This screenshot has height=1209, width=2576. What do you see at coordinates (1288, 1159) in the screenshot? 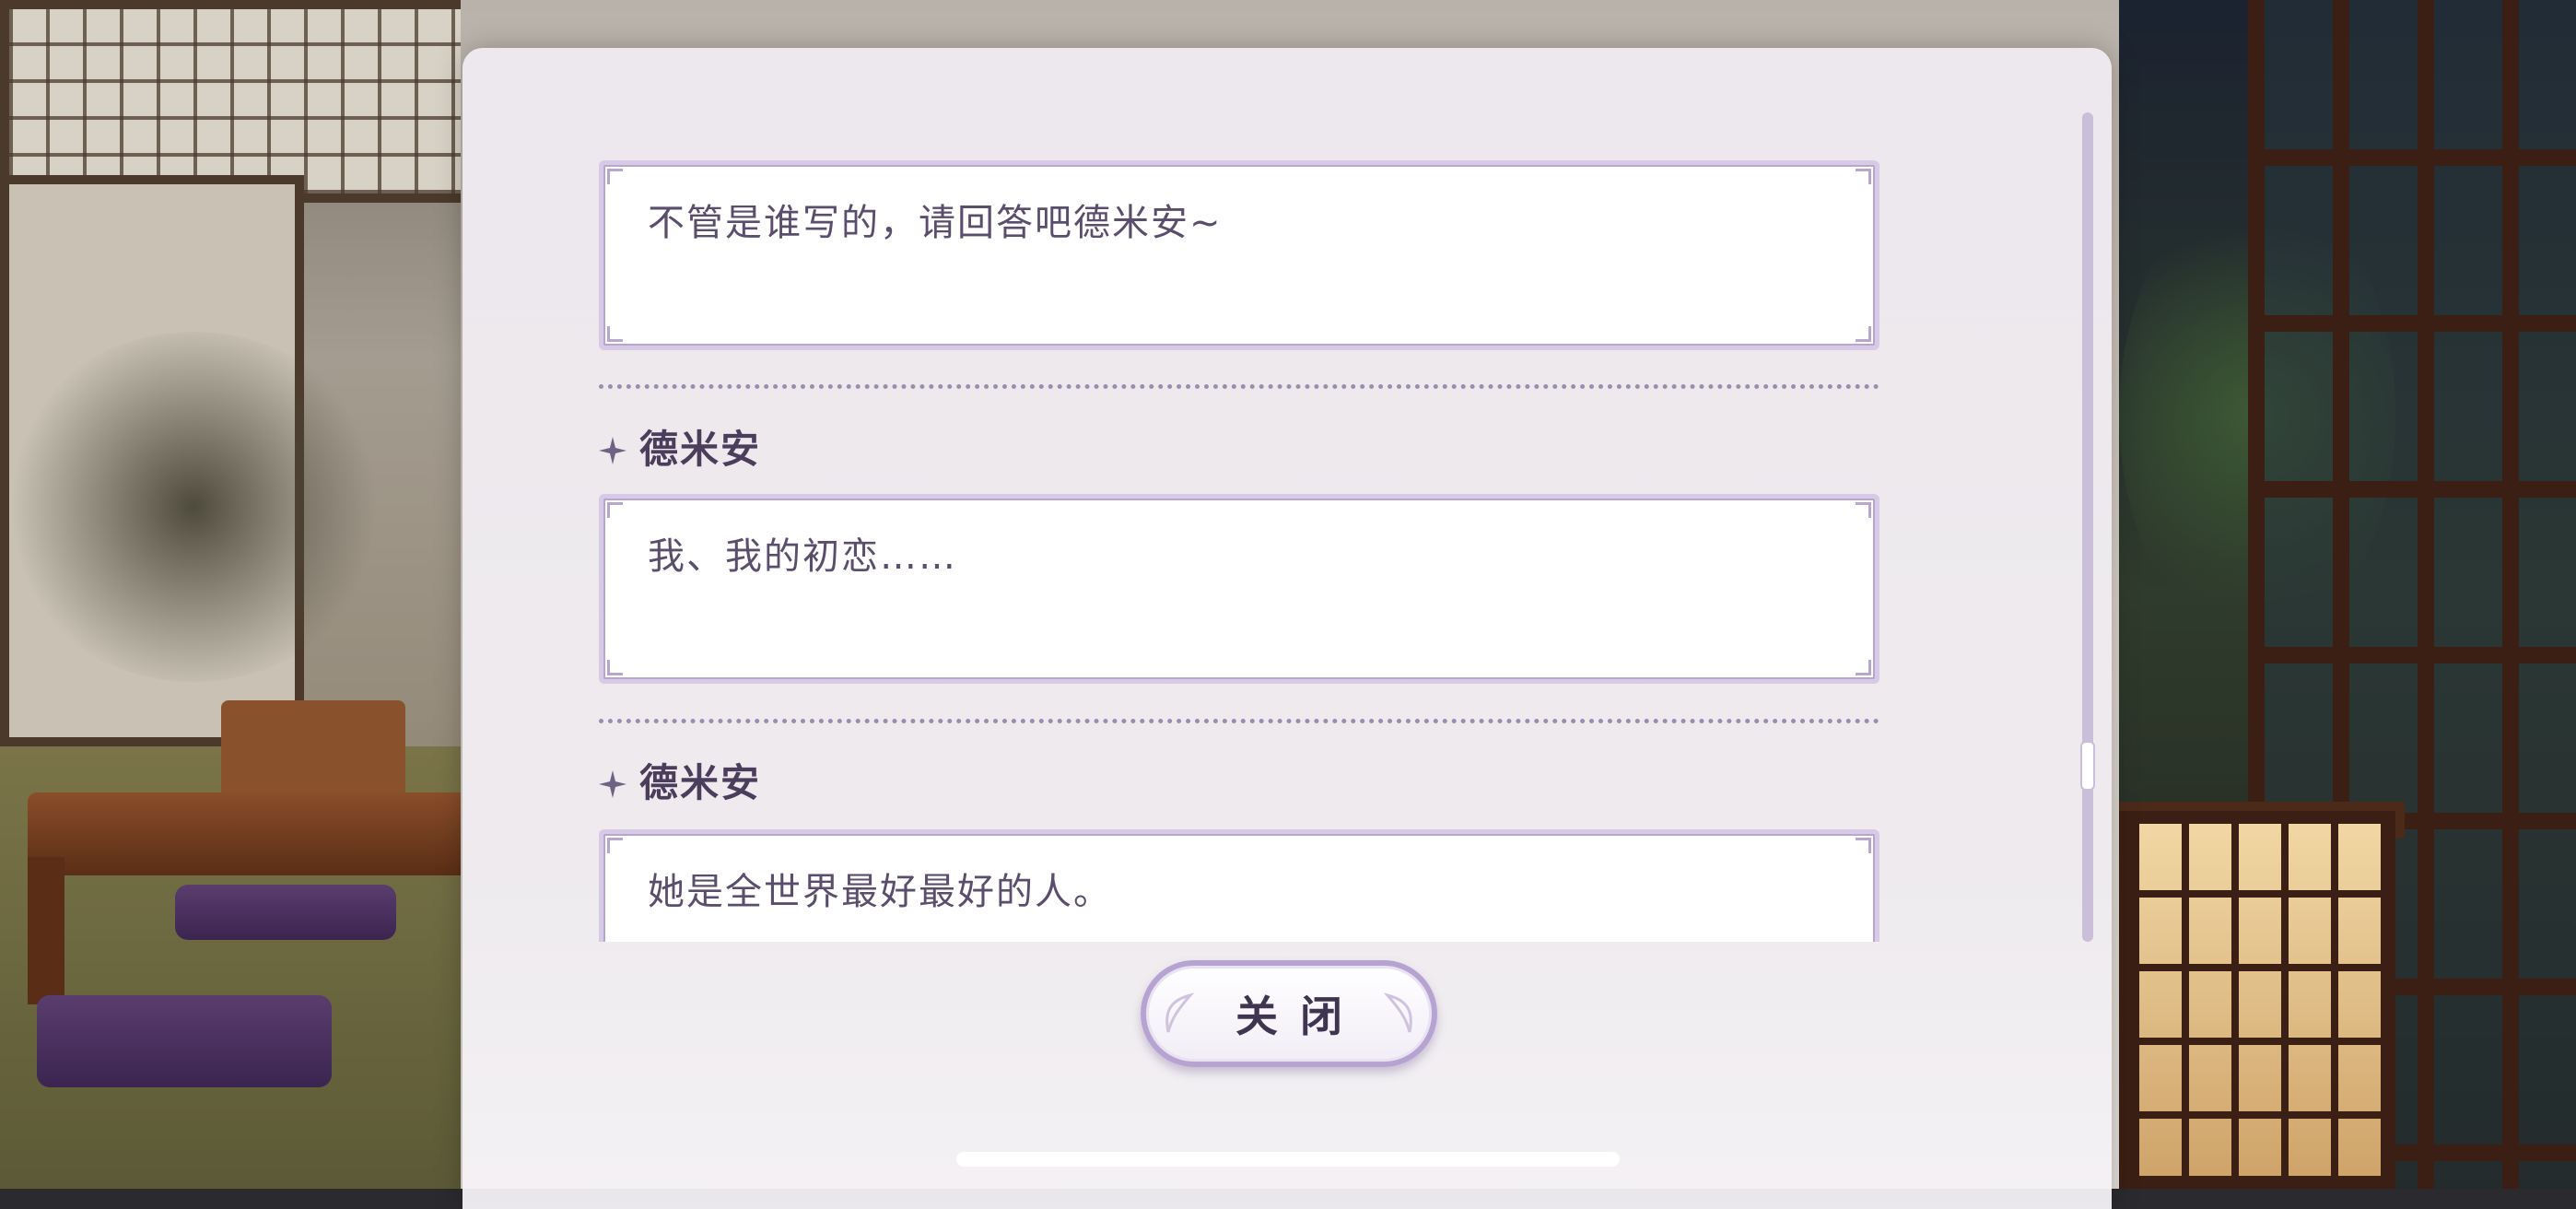
I see `home-indicator` at bounding box center [1288, 1159].